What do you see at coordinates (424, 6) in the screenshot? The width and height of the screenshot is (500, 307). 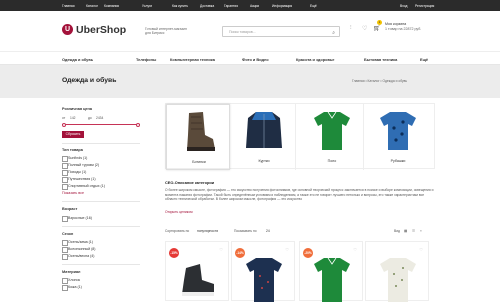 I see `register-link: Регистрация` at bounding box center [424, 6].